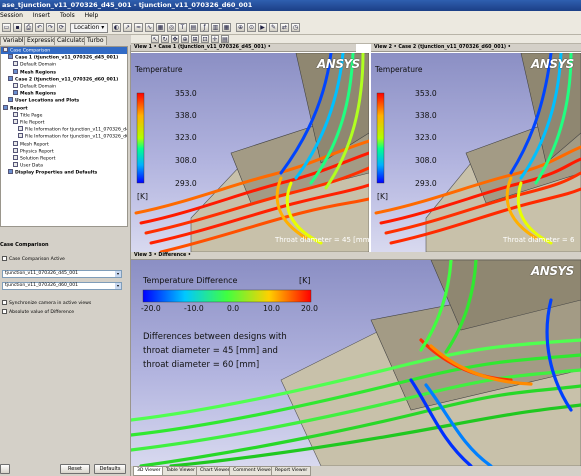 This screenshot has height=476, width=581. What do you see at coordinates (309, 308) in the screenshot?
I see `difference-legend-value: 20.0` at bounding box center [309, 308].